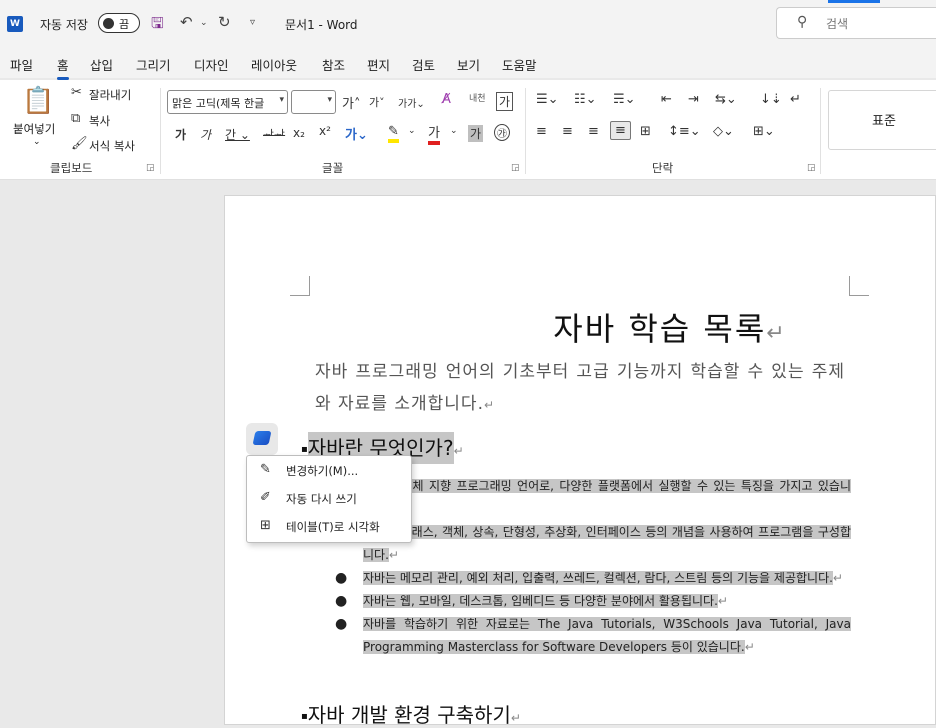 The height and width of the screenshot is (728, 936). I want to click on copilot-icon, so click(262, 438).